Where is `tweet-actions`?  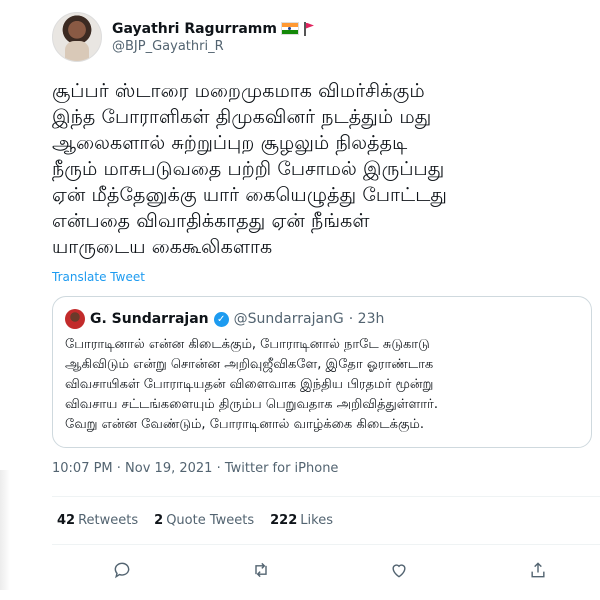 tweet-actions is located at coordinates (330, 570).